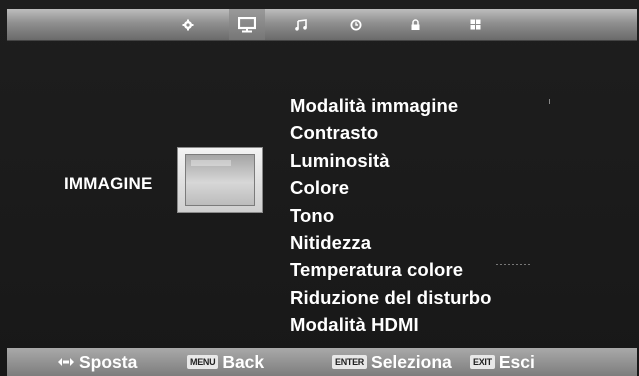 The image size is (639, 376). Describe the element at coordinates (411, 361) in the screenshot. I see `select-label: Seleziona` at that location.